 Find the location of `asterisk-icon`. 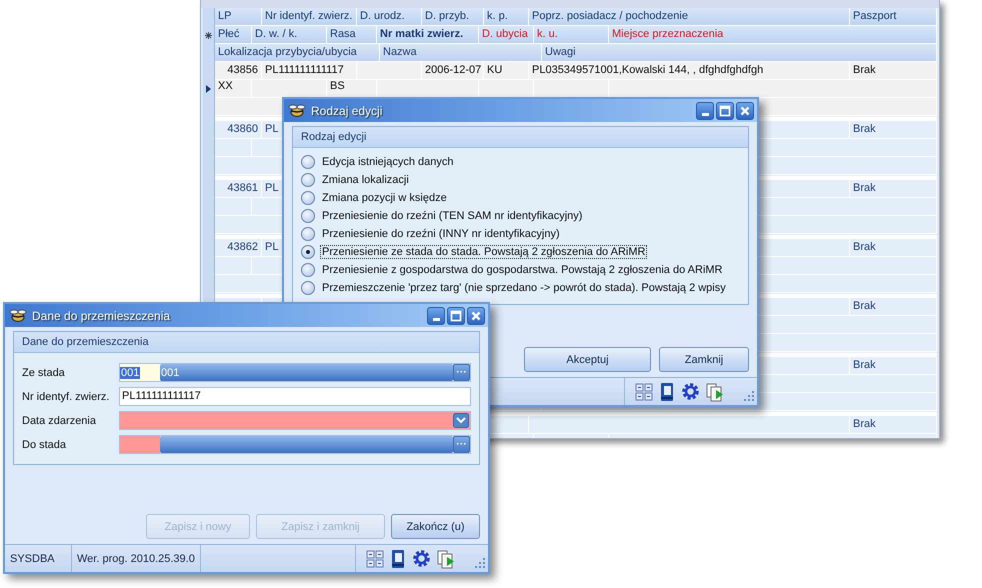

asterisk-icon is located at coordinates (208, 35).